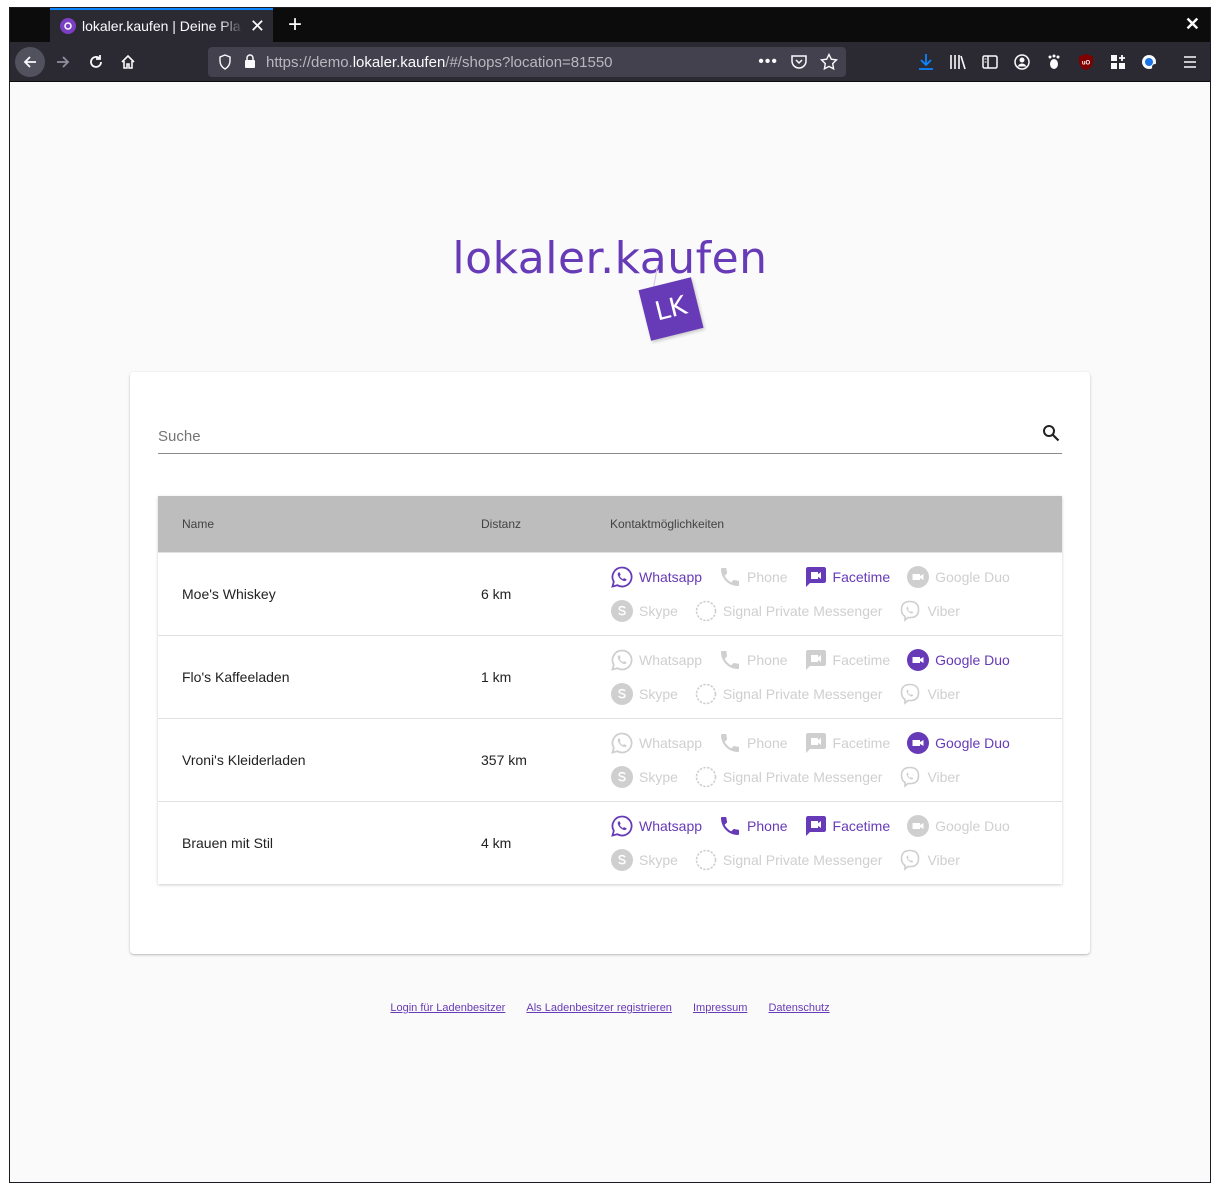 The width and height of the screenshot is (1220, 1191). I want to click on footer-link-impressum: Impressum, so click(720, 1008).